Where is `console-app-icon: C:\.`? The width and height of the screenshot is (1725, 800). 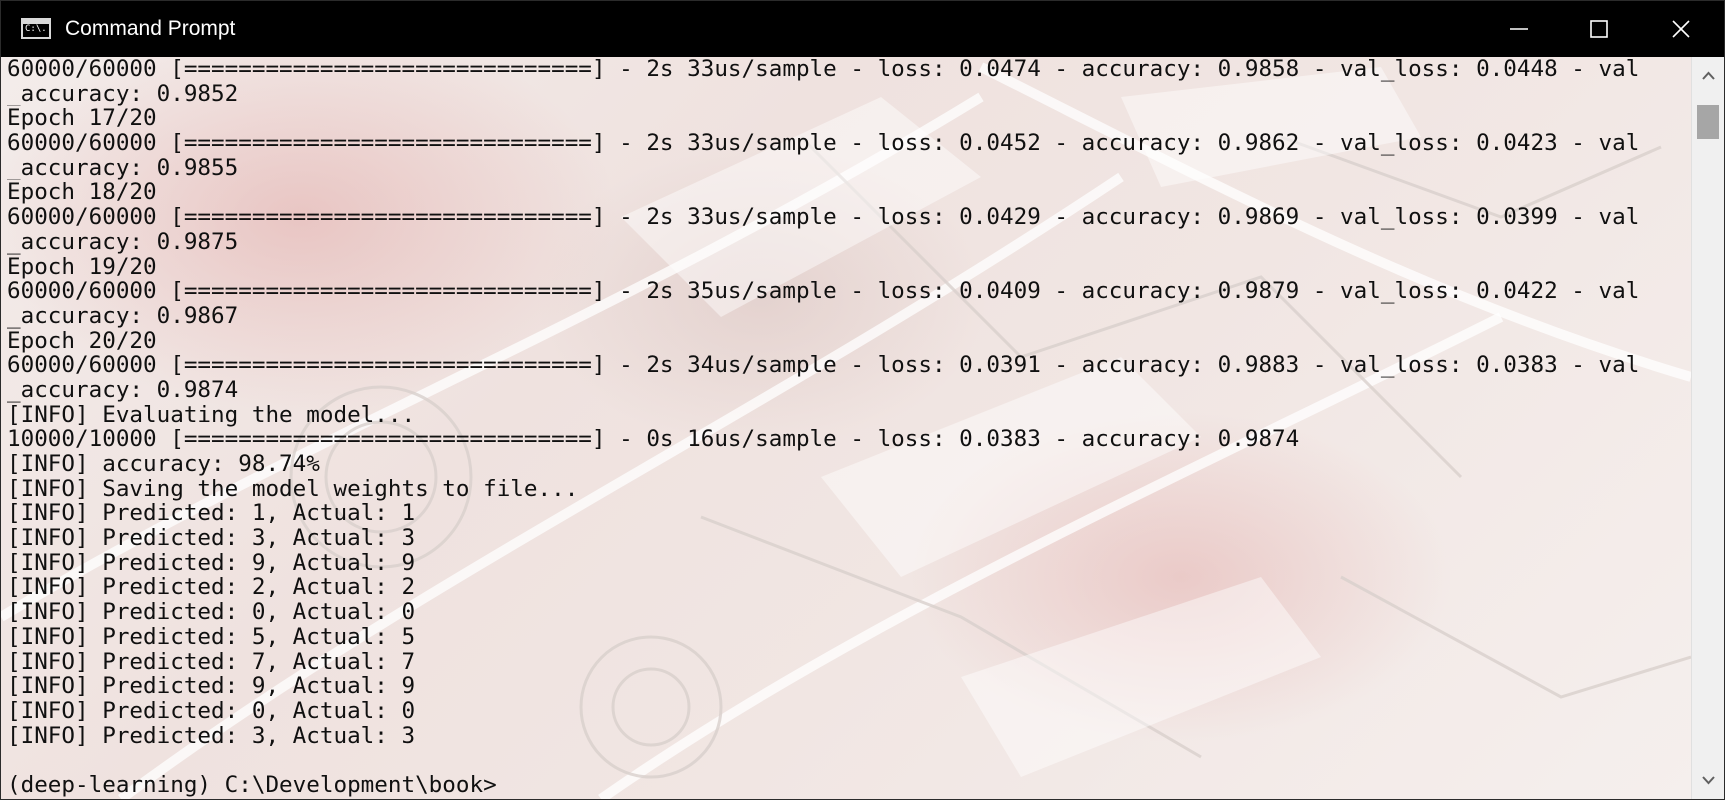 console-app-icon: C:\. is located at coordinates (36, 28).